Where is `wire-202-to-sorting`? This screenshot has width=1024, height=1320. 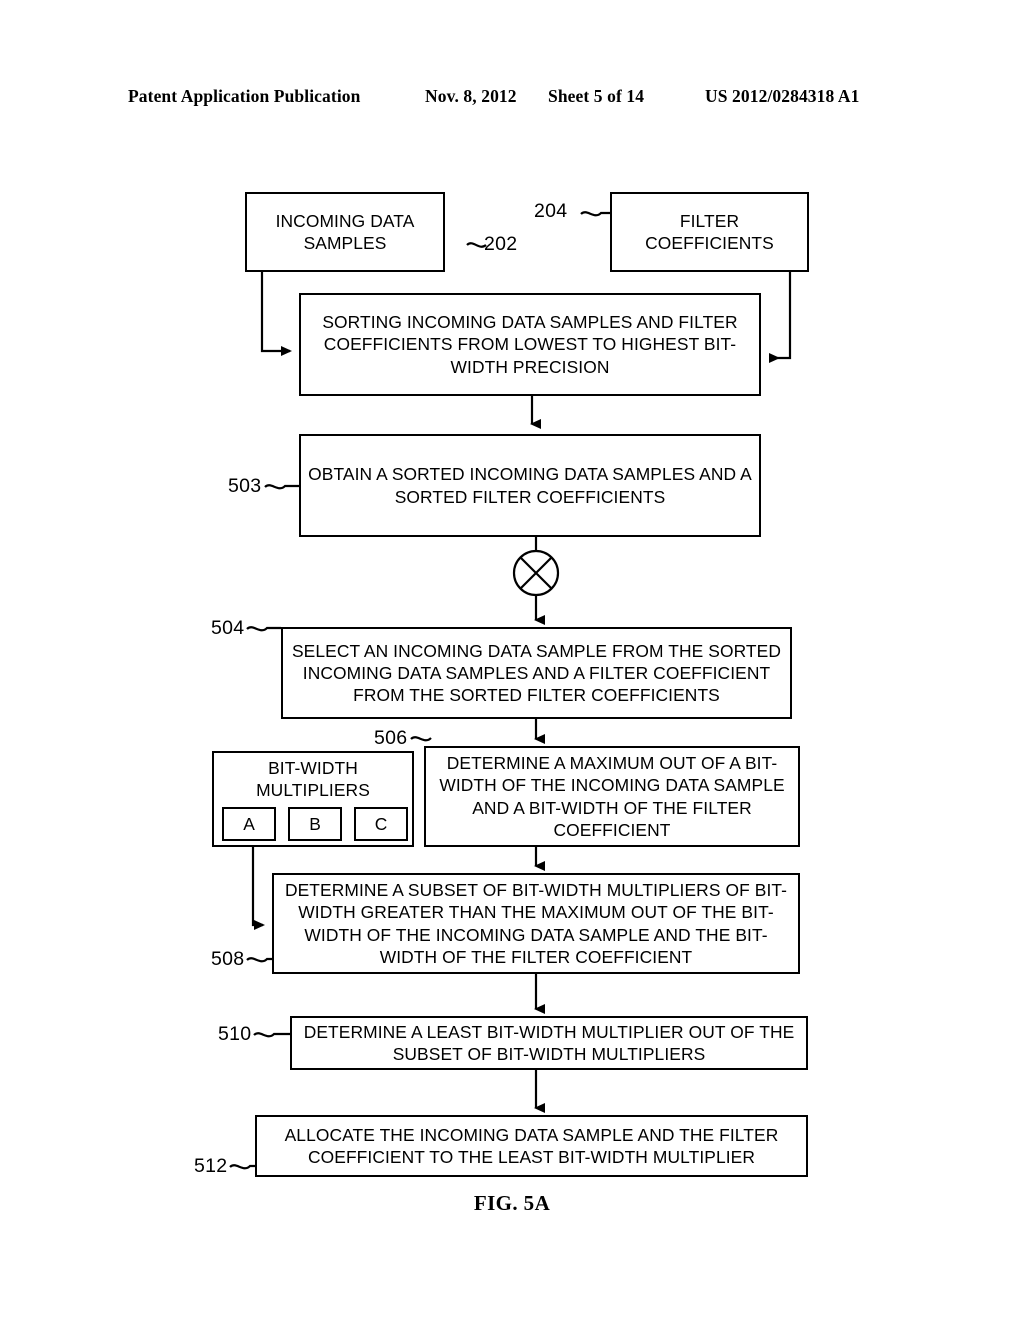
wire-202-to-sorting is located at coordinates (276, 314).